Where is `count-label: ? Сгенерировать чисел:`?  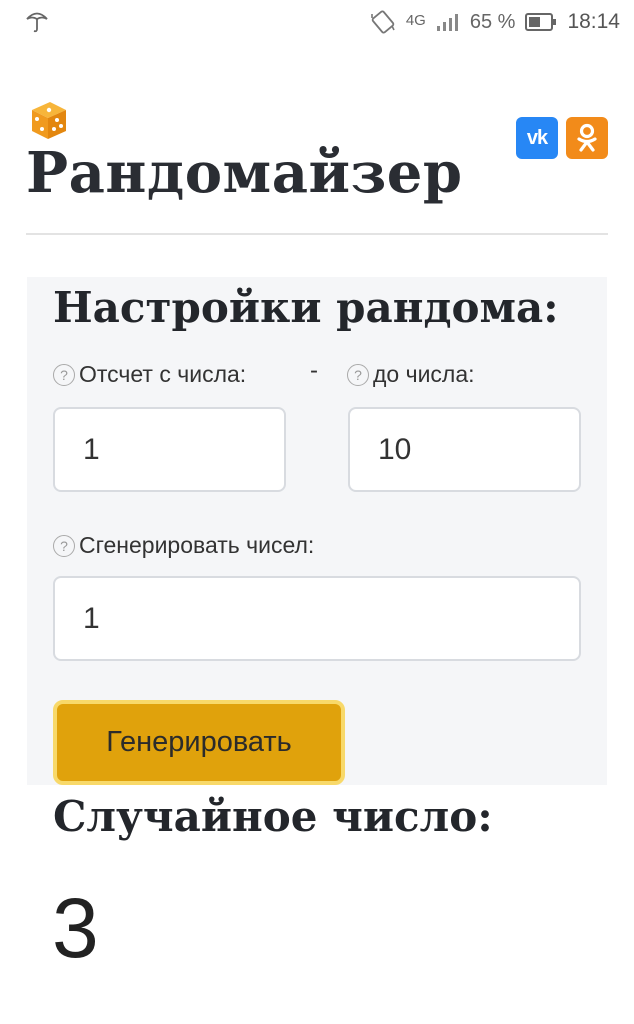 count-label: ? Сгенерировать чисел: is located at coordinates (183, 545).